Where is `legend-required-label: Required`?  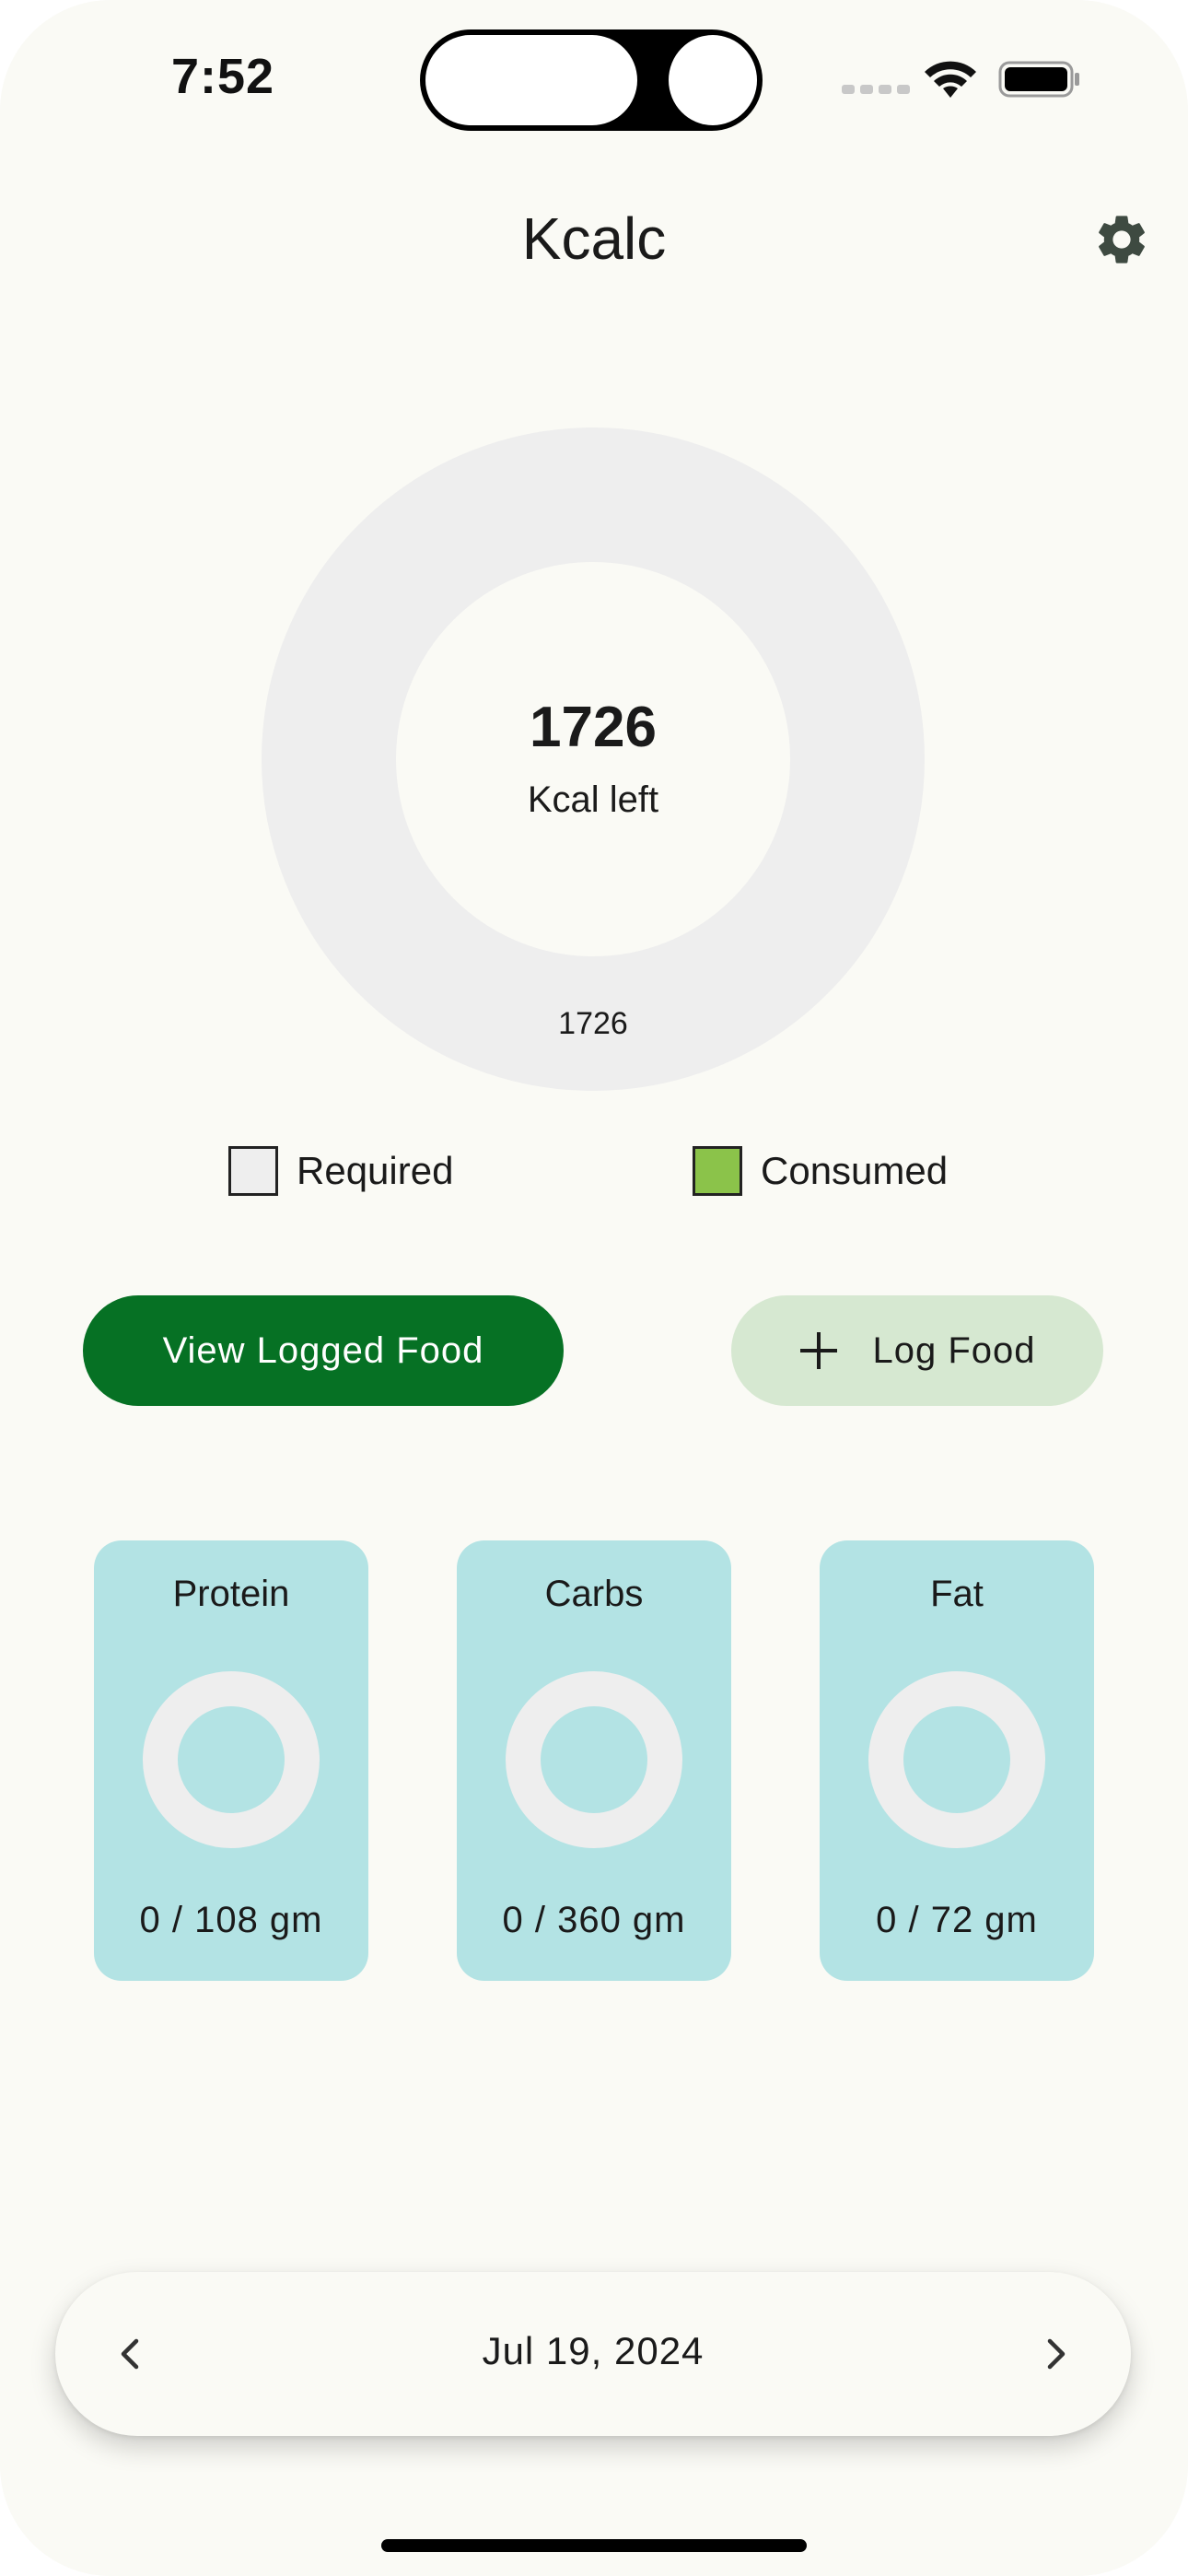
legend-required-label: Required is located at coordinates (375, 1170).